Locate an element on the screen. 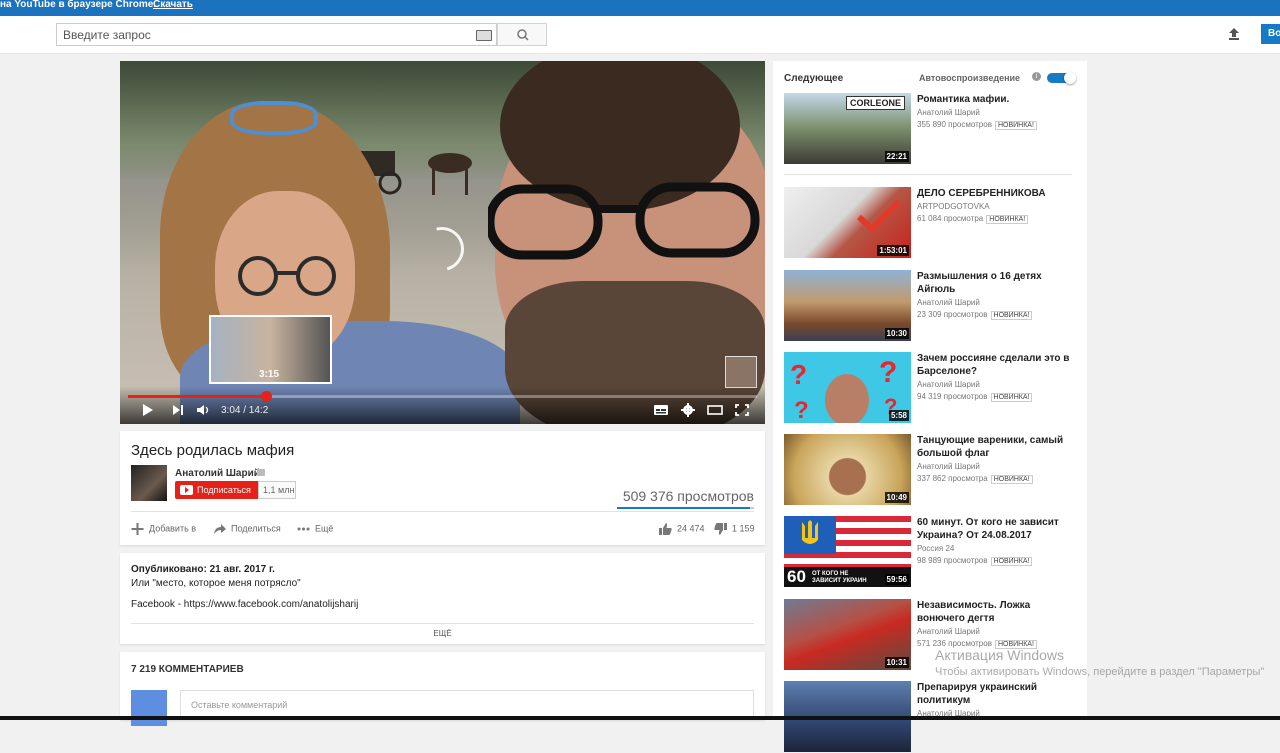 This screenshot has width=1280, height=753. woman-glasses is located at coordinates (287, 276).